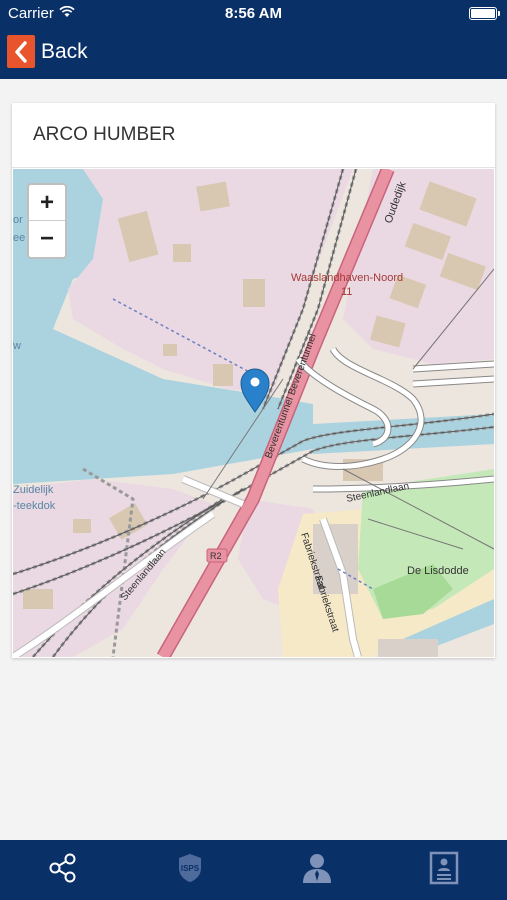 This screenshot has width=507, height=900. I want to click on status-time: 8:56 AM, so click(253, 13).